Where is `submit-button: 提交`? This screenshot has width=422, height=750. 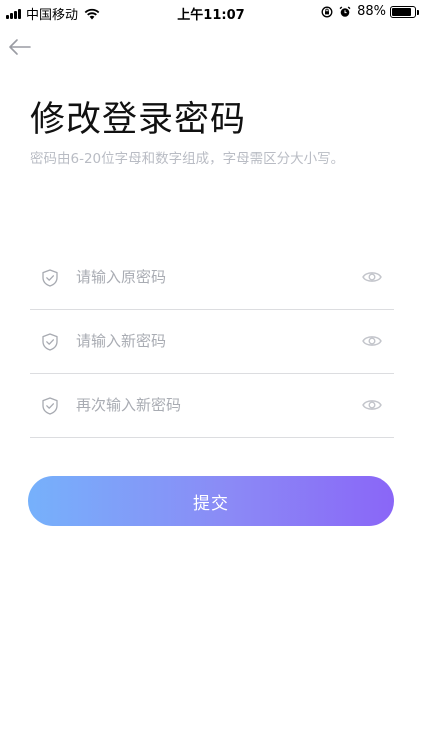 submit-button: 提交 is located at coordinates (211, 501).